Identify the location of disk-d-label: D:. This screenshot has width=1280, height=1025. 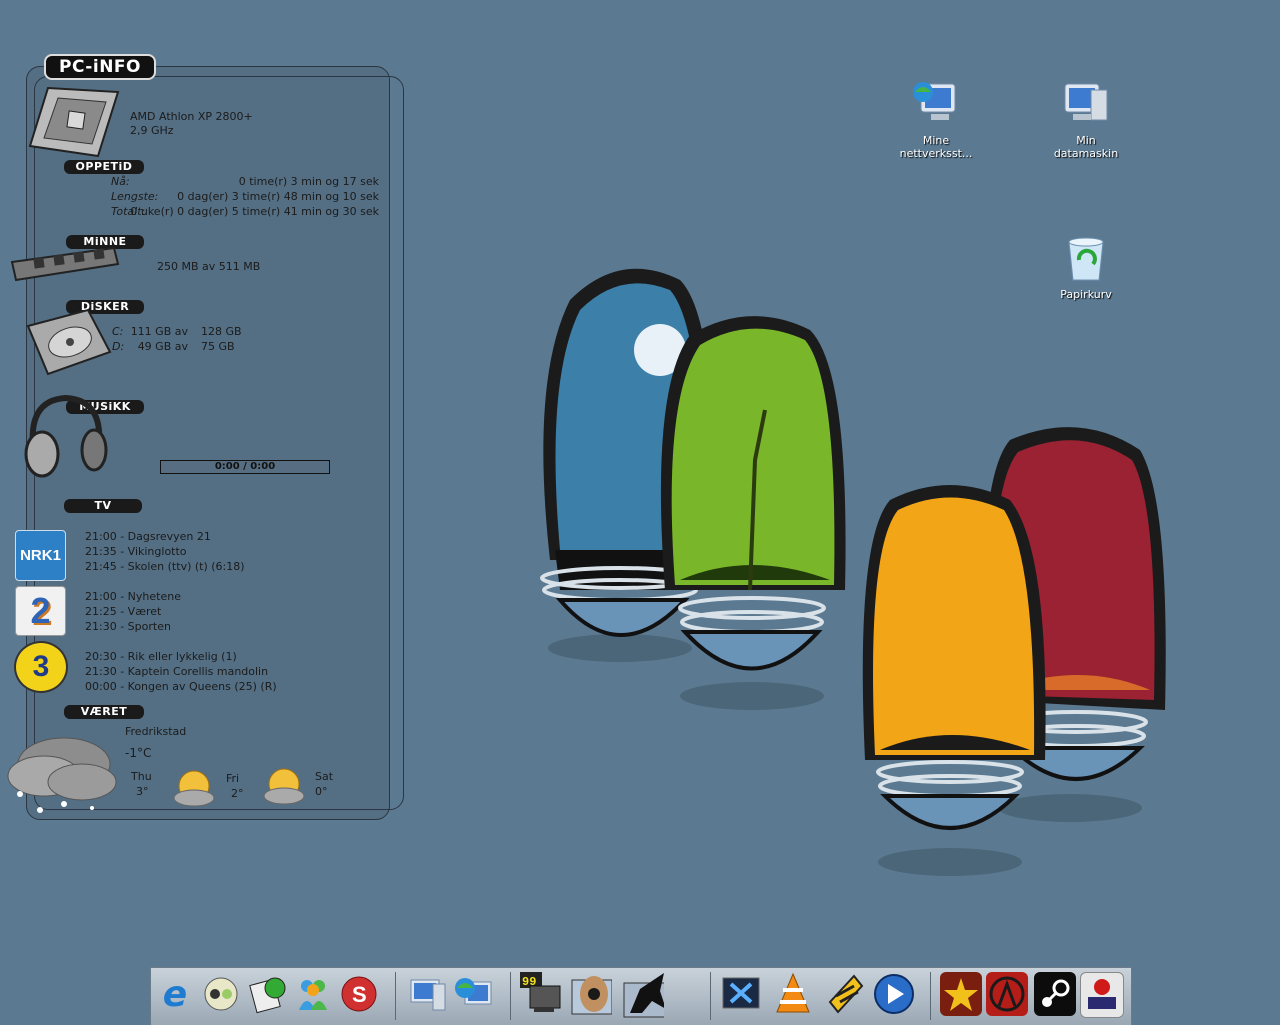
(118, 346).